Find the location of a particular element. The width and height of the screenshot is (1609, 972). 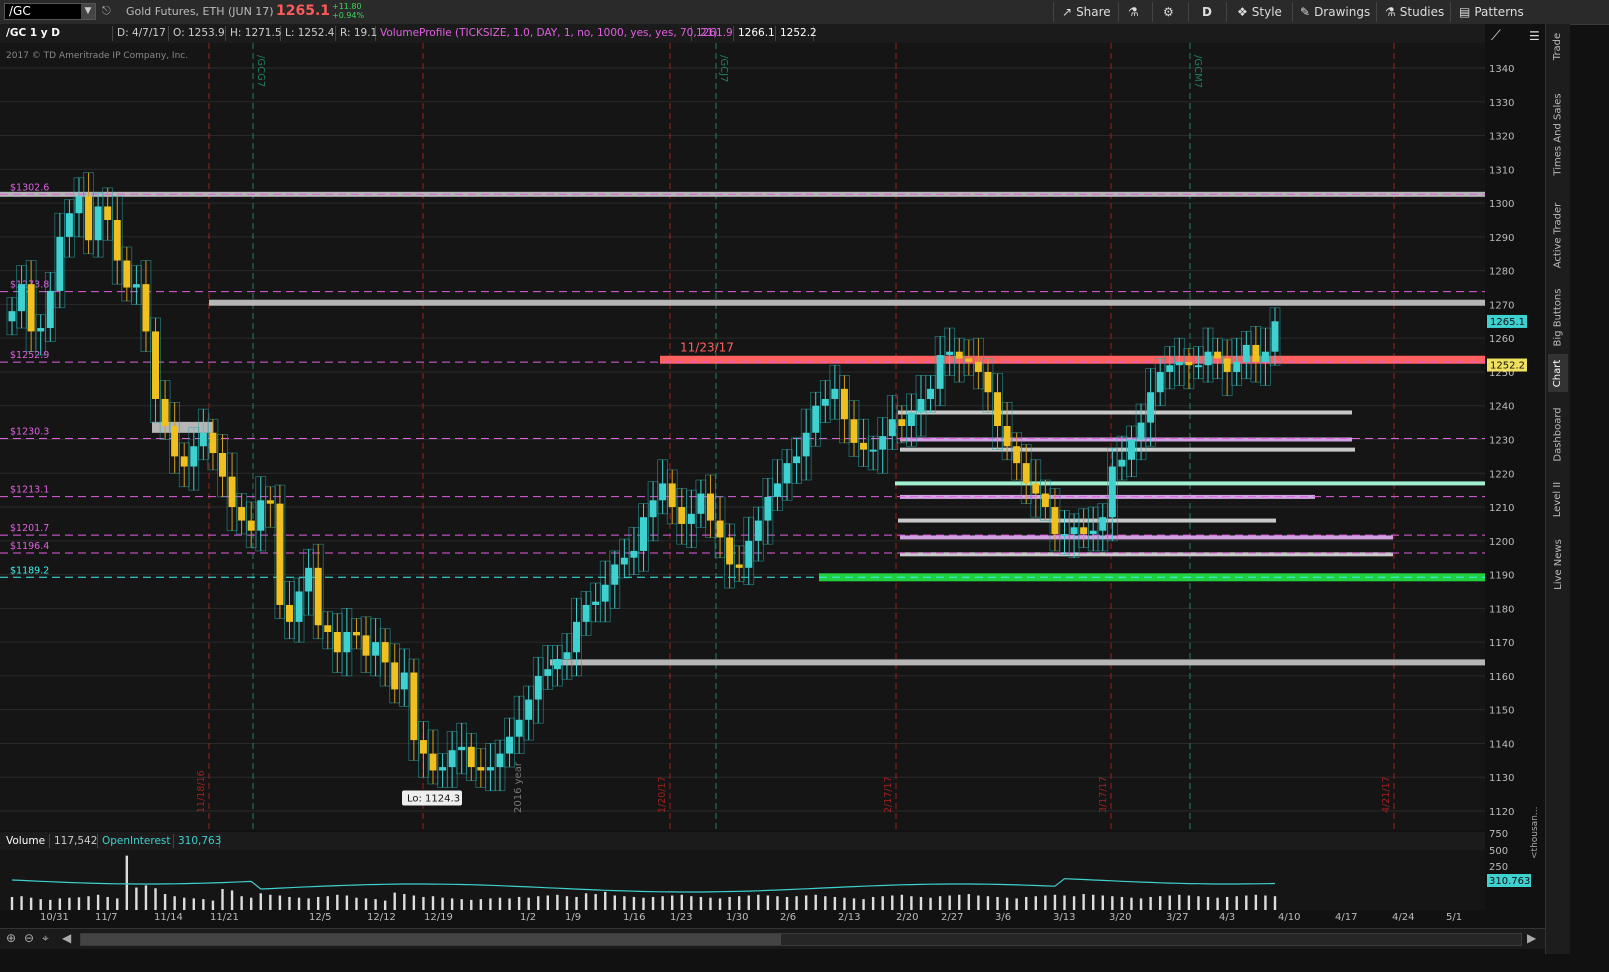

bar-date: D: 4/7/17 is located at coordinates (141, 33).